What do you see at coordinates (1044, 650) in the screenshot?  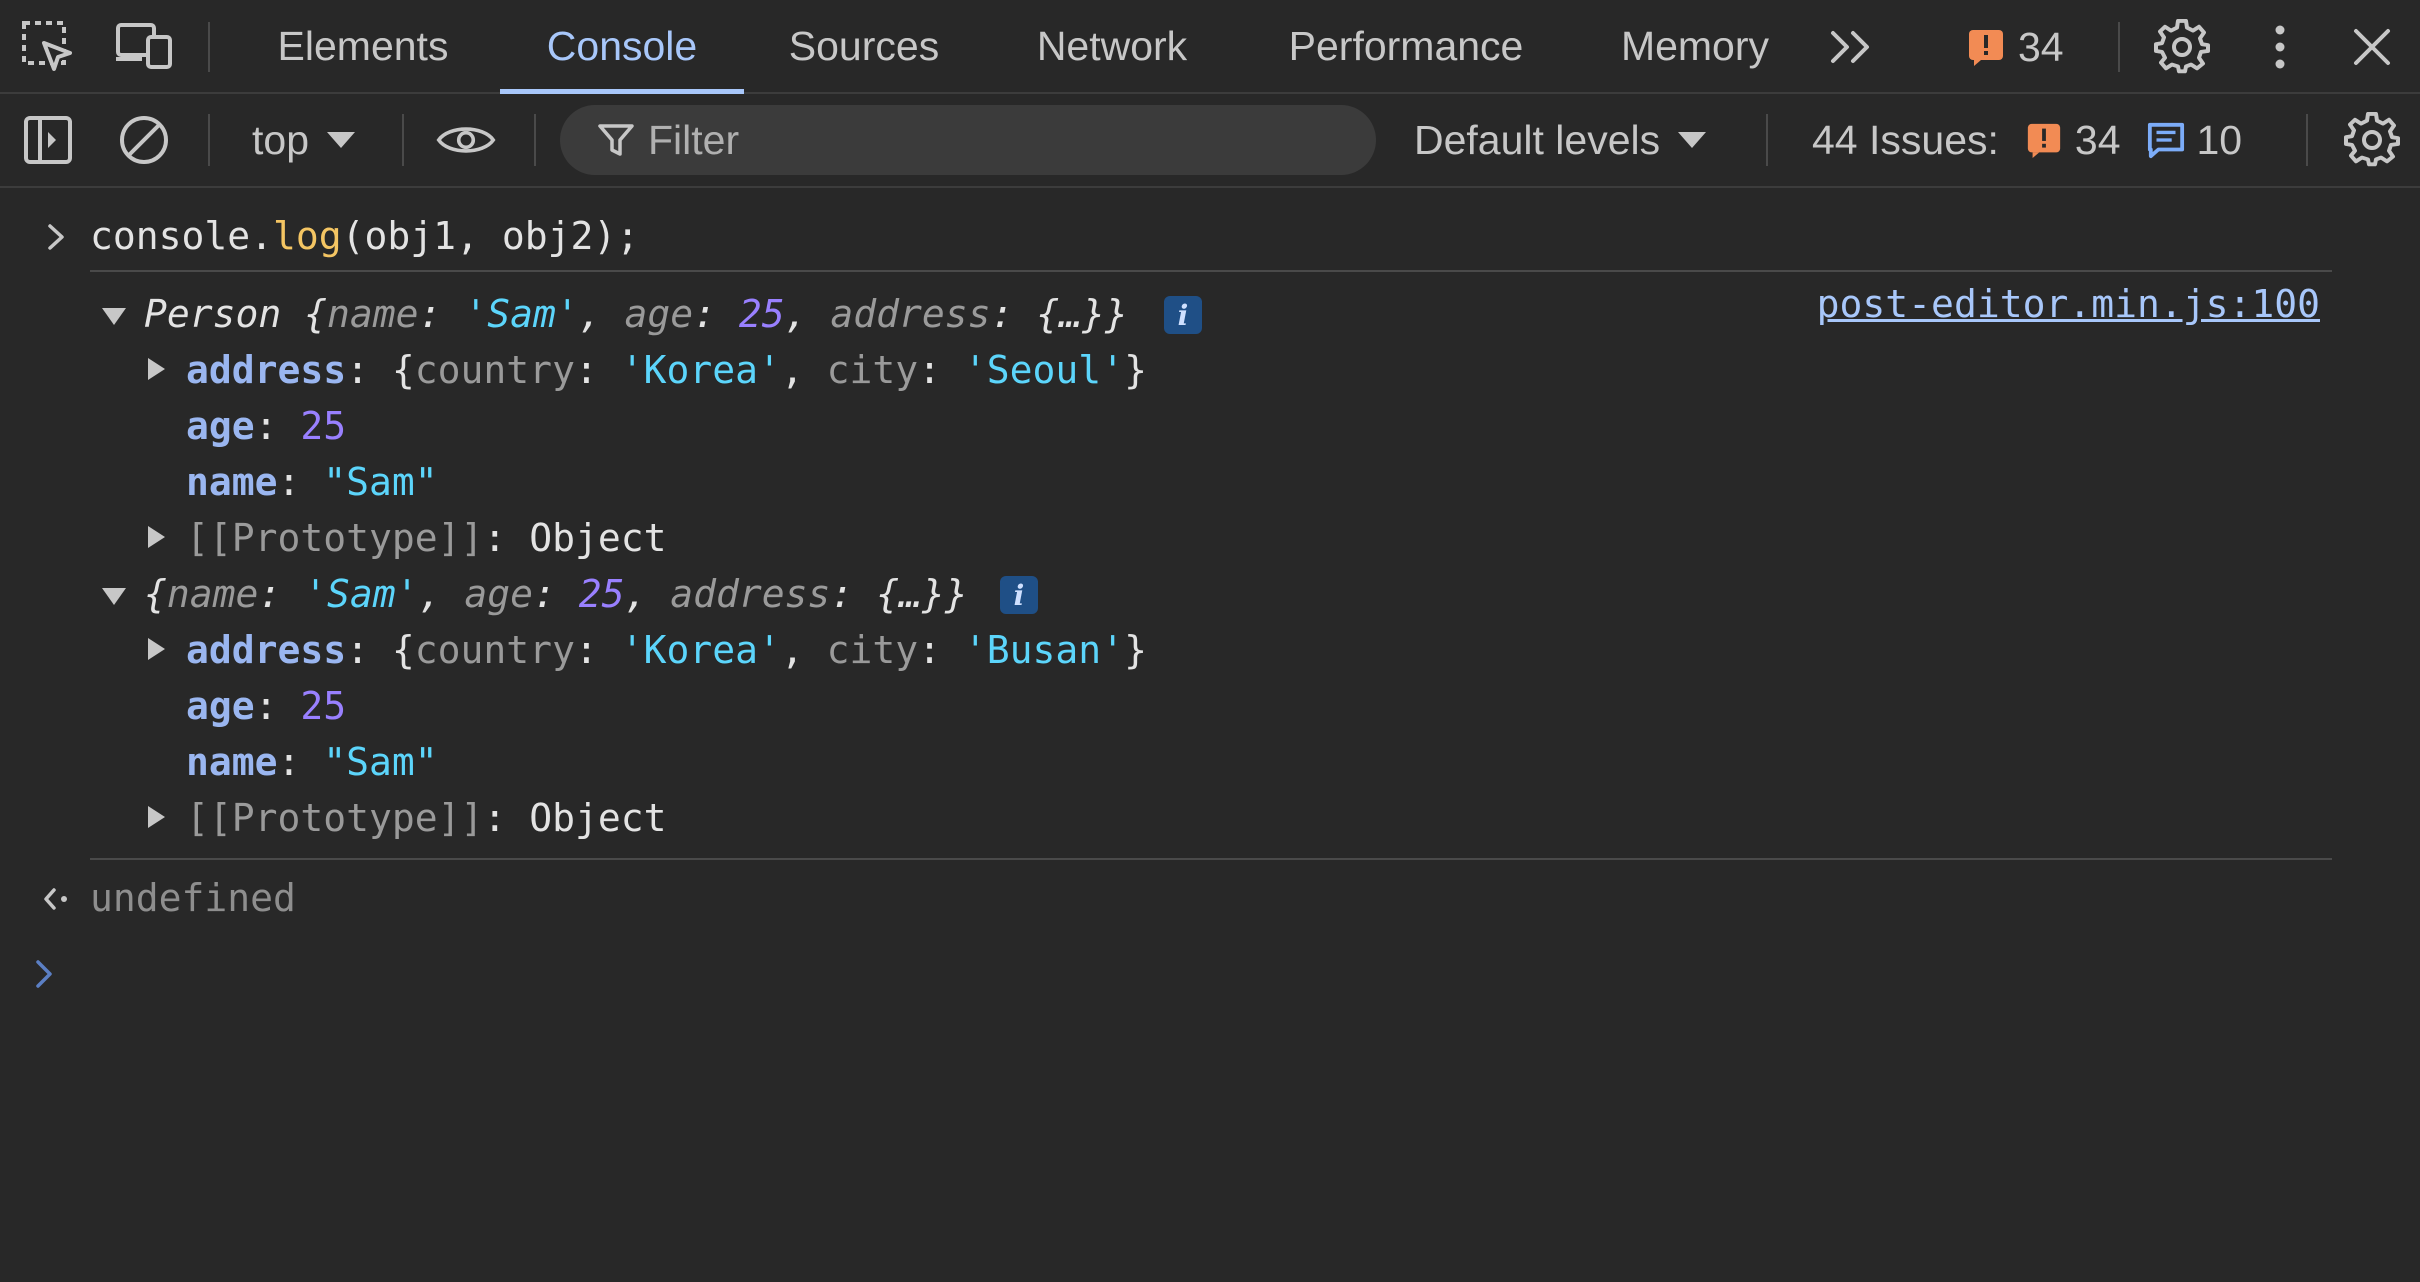 I see `address-city: 'Busan'` at bounding box center [1044, 650].